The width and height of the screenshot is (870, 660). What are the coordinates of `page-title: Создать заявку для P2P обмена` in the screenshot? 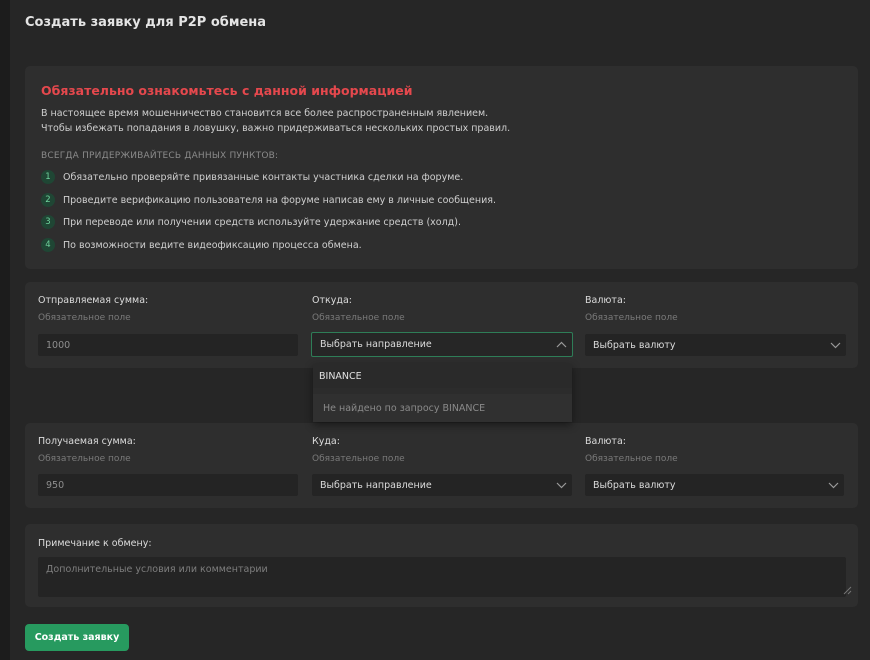 It's located at (146, 22).